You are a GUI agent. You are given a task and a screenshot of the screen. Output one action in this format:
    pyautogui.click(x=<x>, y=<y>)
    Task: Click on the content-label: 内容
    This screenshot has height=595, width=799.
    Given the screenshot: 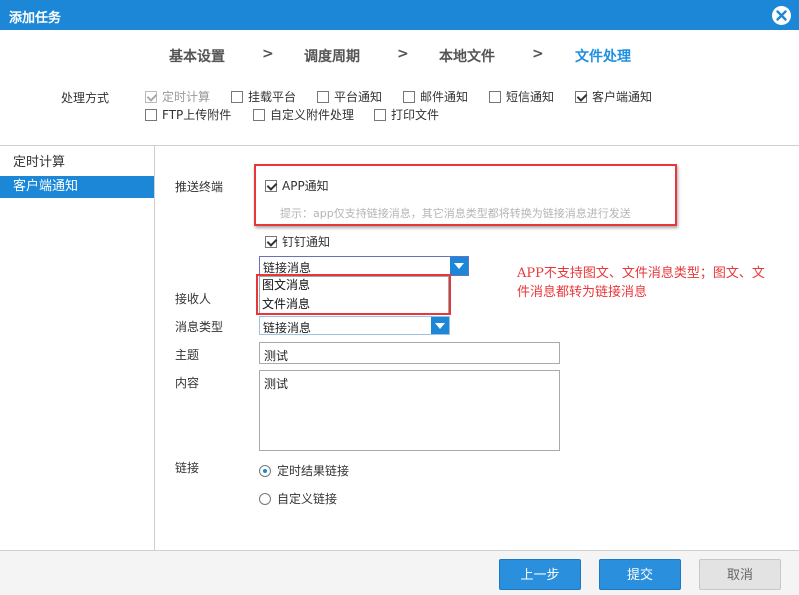 What is the action you would take?
    pyautogui.click(x=187, y=383)
    